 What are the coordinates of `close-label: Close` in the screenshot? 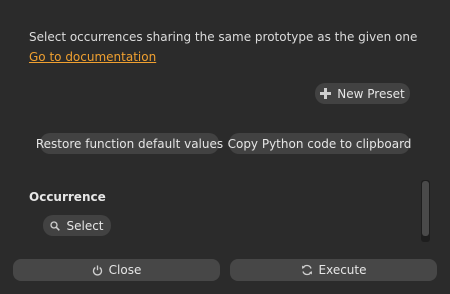 It's located at (125, 270).